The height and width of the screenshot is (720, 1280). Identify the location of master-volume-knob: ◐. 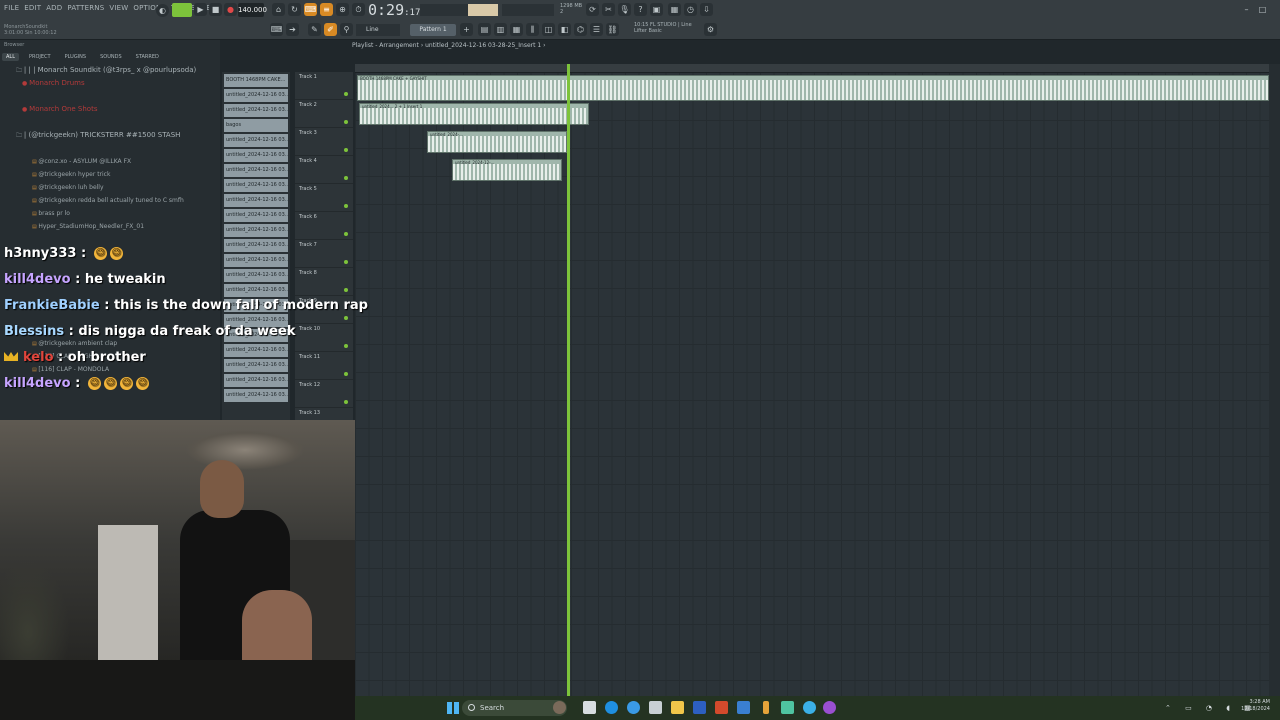
(162, 10).